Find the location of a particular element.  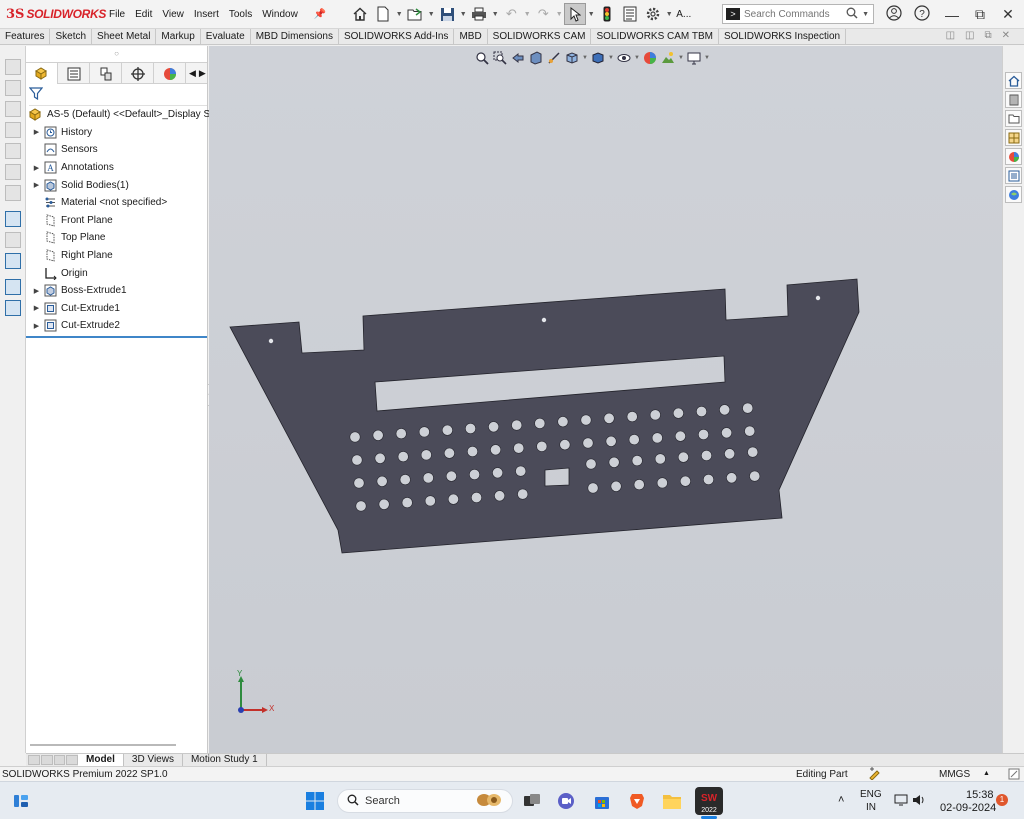

pin-icon: 📌 is located at coordinates (320, 14).